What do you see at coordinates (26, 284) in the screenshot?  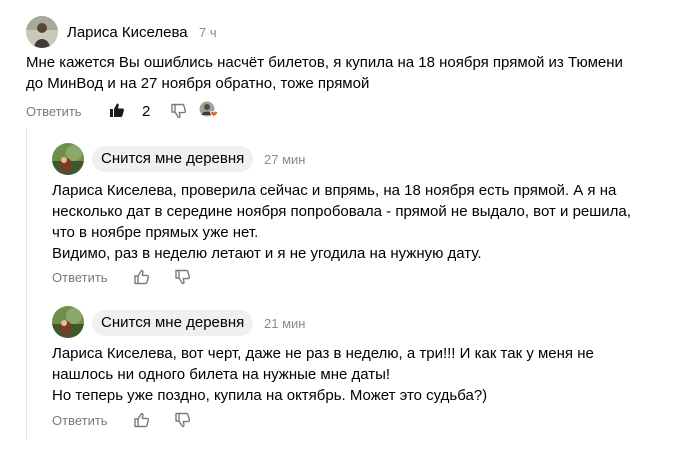 I see `thread-line` at bounding box center [26, 284].